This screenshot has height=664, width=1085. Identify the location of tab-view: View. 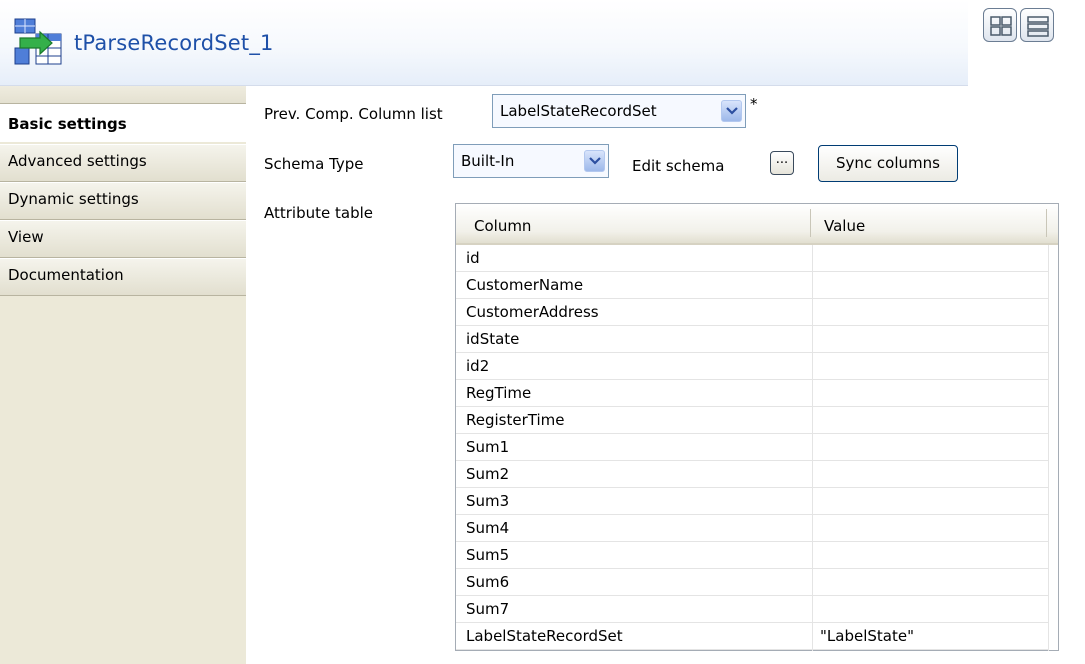
(123, 239).